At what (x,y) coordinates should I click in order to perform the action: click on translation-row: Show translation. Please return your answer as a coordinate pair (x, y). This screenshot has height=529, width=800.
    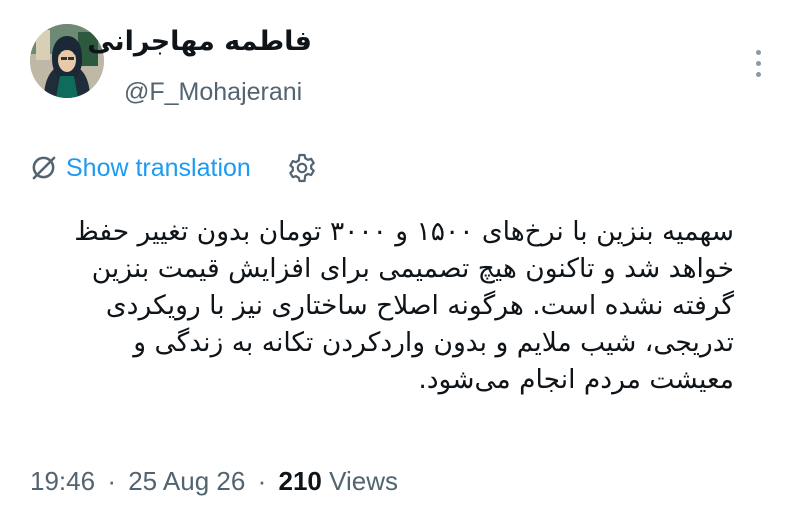
    Looking at the image, I should click on (190, 168).